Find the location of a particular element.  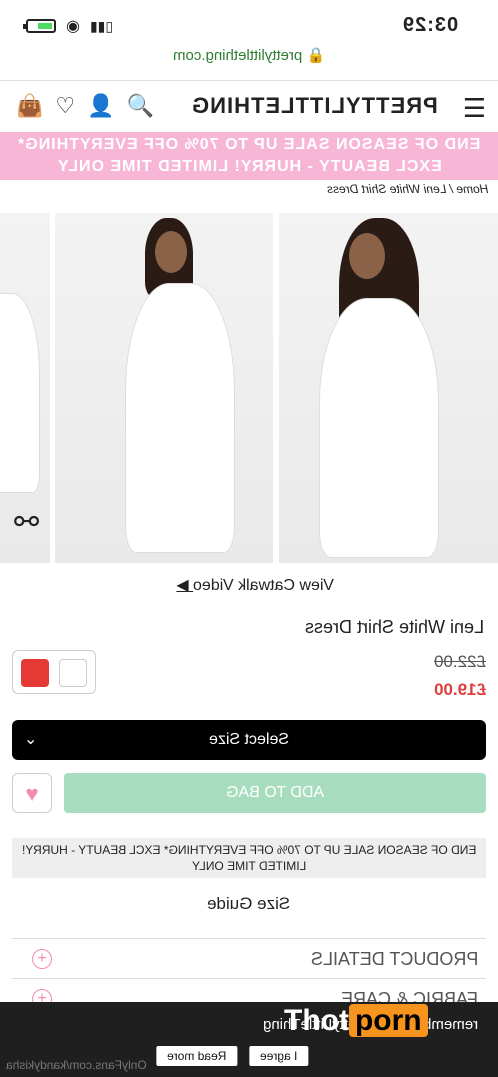

add-to-bag-button: ADD TO BAG is located at coordinates (275, 793).